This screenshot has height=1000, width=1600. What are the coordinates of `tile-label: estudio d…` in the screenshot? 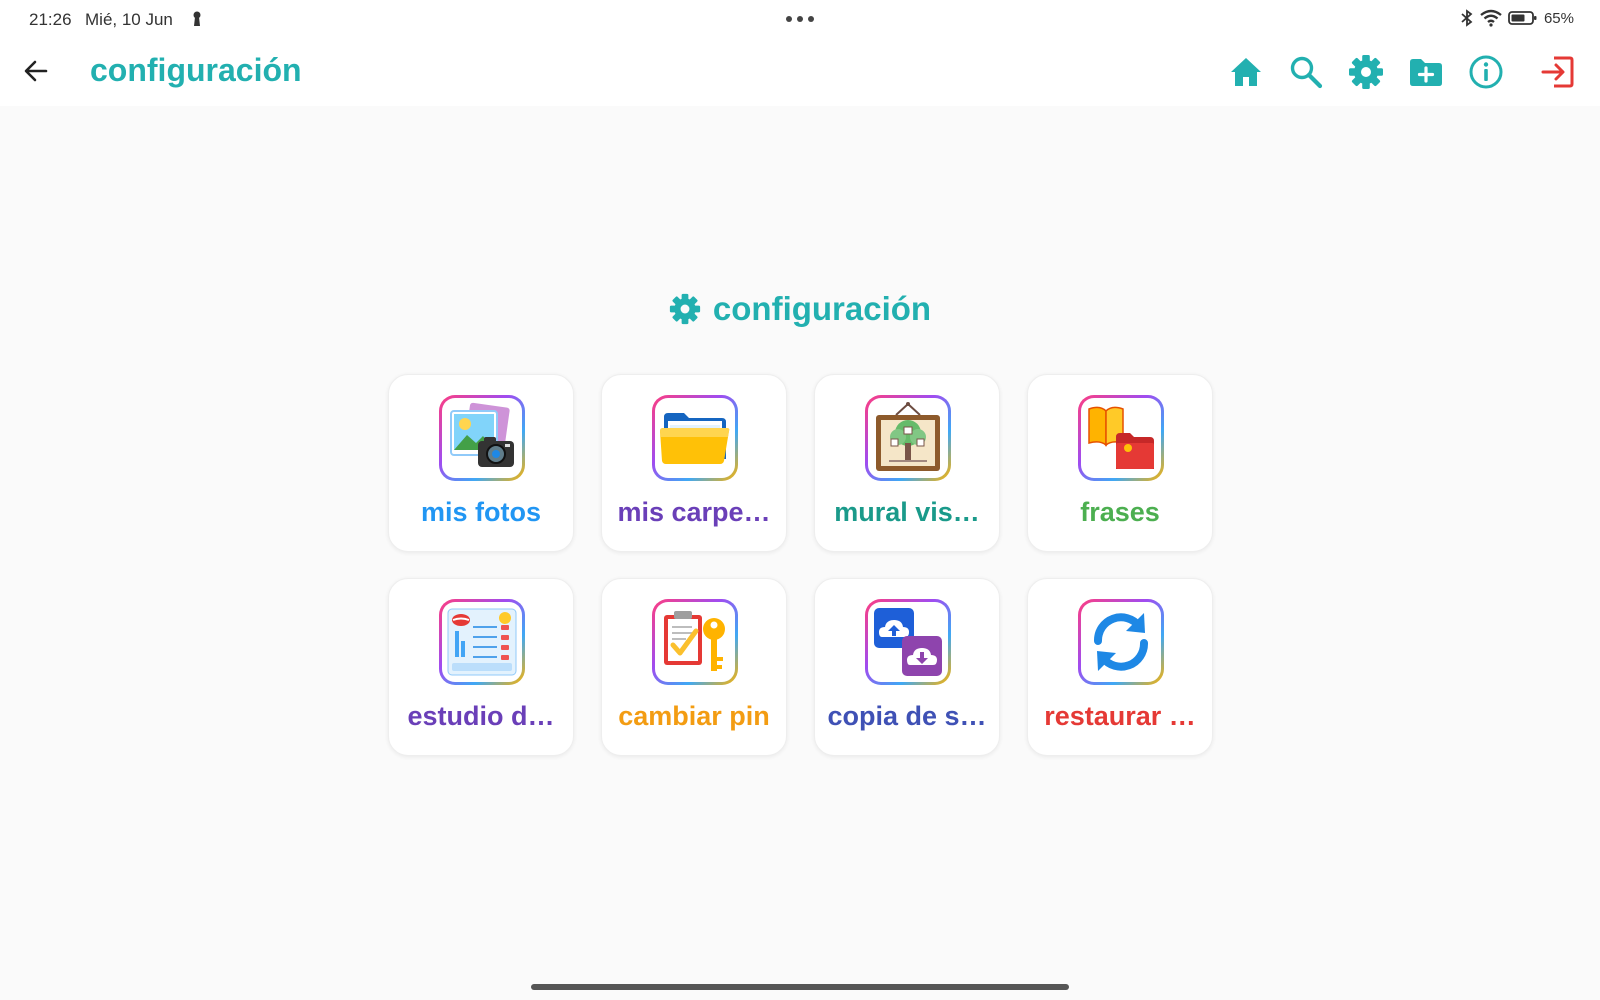 It's located at (481, 716).